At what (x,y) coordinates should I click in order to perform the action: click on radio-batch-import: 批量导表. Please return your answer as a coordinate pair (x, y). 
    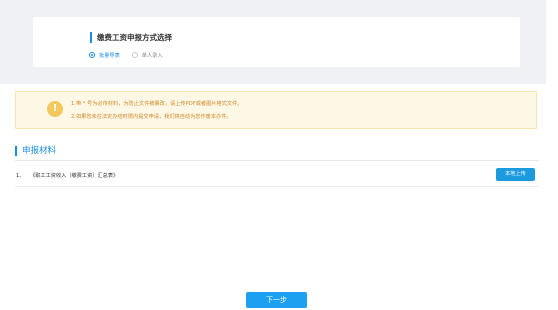
    Looking at the image, I should click on (104, 55).